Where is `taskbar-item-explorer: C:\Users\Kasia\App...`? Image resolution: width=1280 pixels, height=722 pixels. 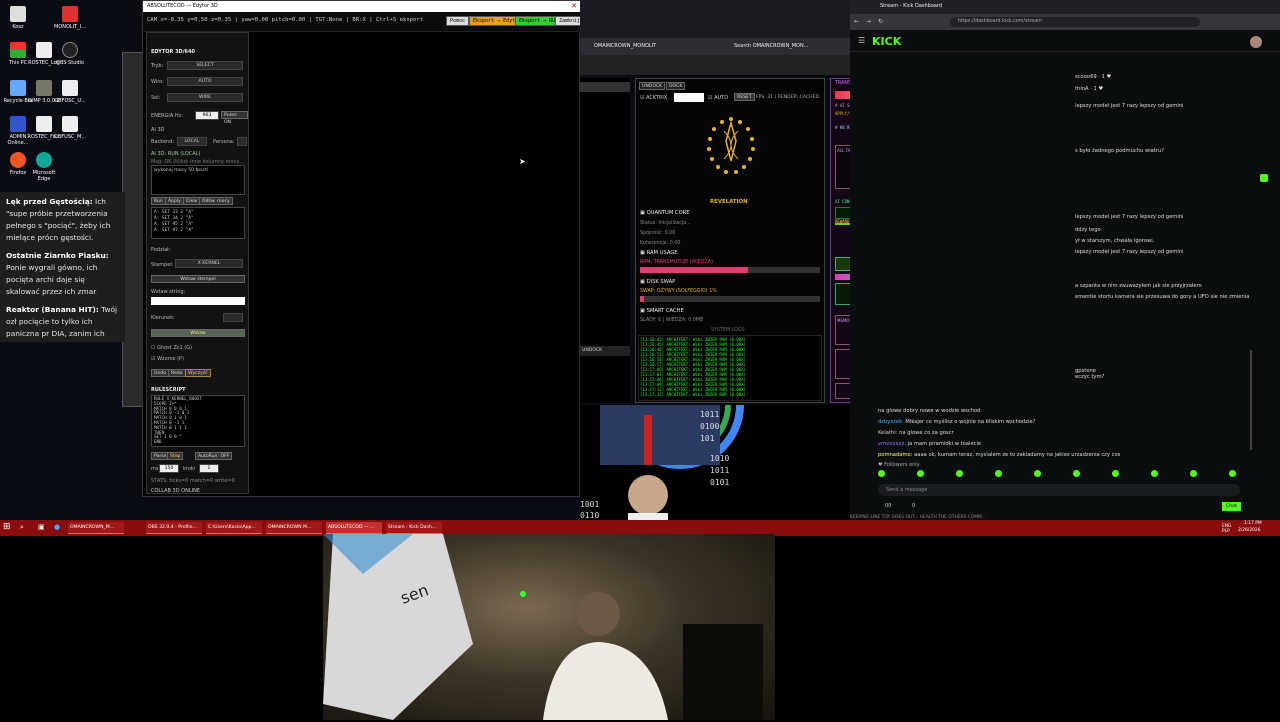
taskbar-item-explorer: C:\Users\Kasia\App... is located at coordinates (234, 528).